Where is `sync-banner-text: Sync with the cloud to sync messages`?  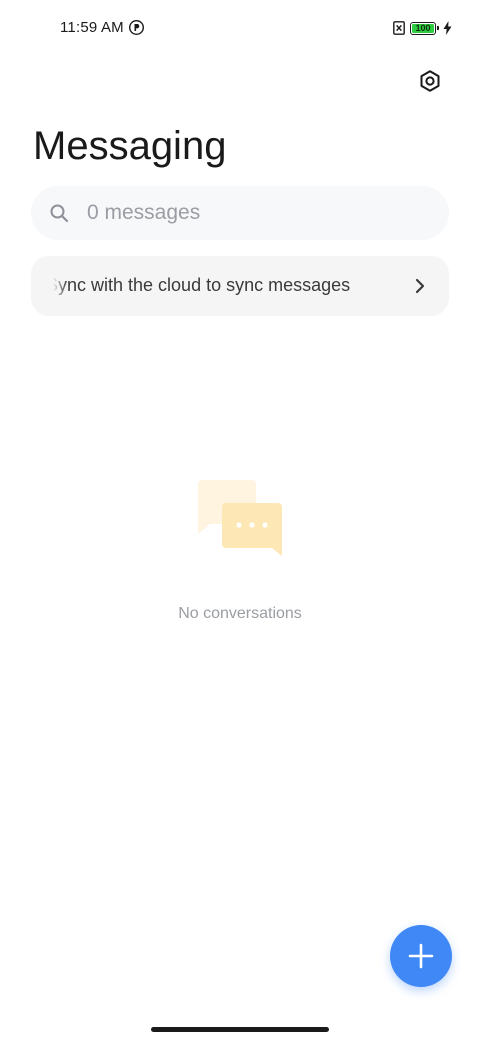
sync-banner-text: Sync with the cloud to sync messages is located at coordinates (202, 285).